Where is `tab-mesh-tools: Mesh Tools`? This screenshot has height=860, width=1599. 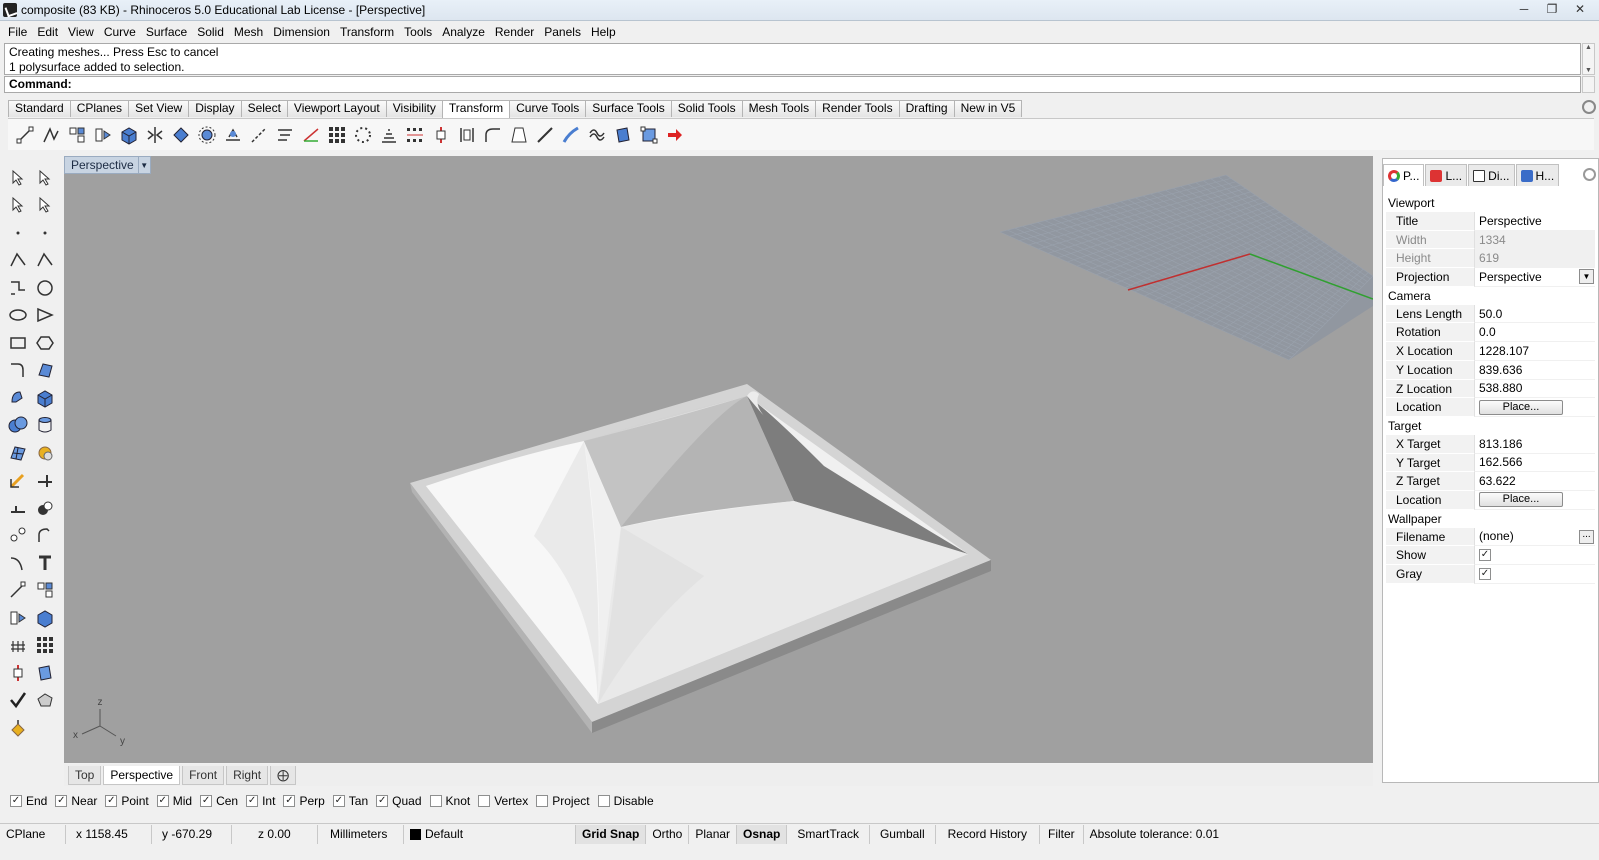
tab-mesh-tools: Mesh Tools is located at coordinates (779, 108).